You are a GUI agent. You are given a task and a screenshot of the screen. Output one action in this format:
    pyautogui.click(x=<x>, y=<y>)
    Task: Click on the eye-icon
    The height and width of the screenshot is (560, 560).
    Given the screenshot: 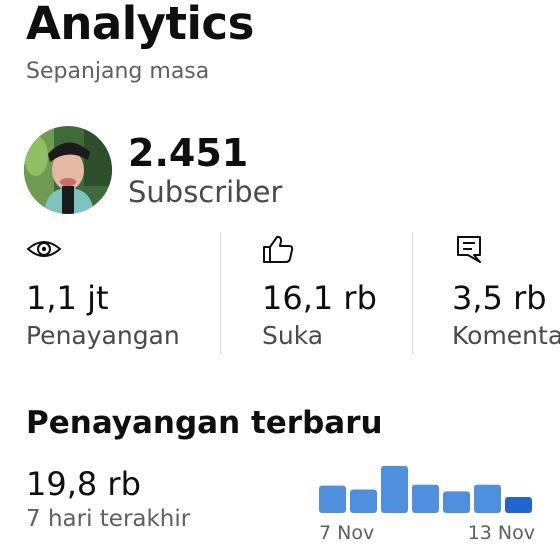 What is the action you would take?
    pyautogui.click(x=44, y=249)
    